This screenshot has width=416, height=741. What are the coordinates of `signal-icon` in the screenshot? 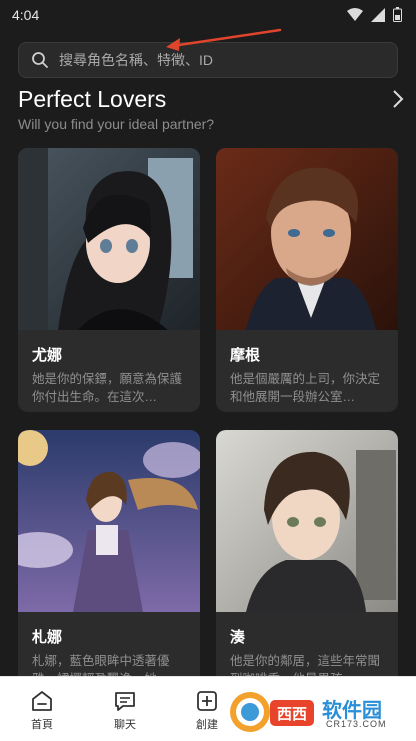 It's located at (378, 14).